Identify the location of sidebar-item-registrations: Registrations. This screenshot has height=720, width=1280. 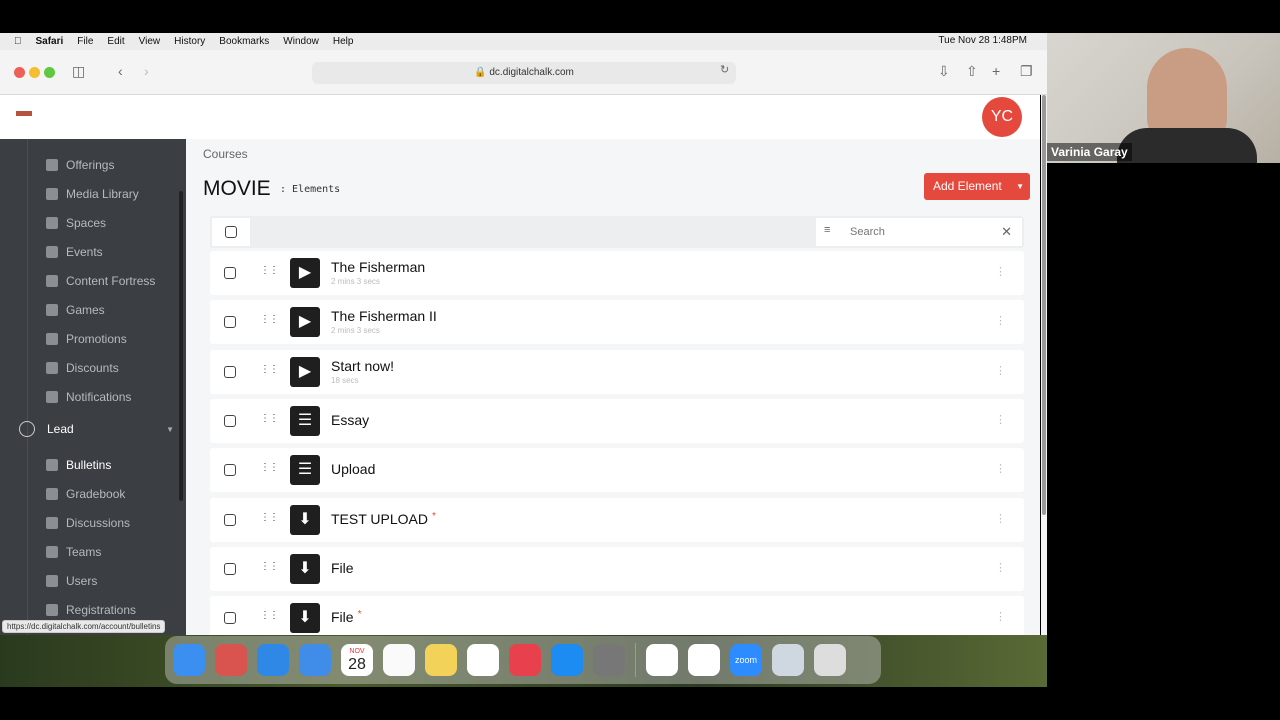
(91, 610).